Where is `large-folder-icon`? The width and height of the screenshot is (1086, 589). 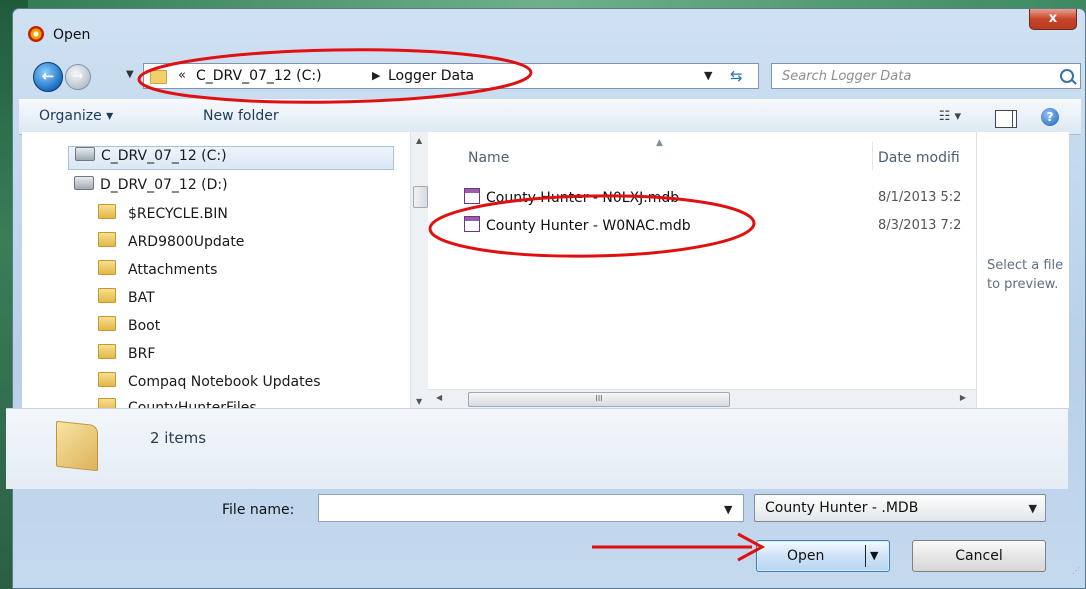
large-folder-icon is located at coordinates (77, 446).